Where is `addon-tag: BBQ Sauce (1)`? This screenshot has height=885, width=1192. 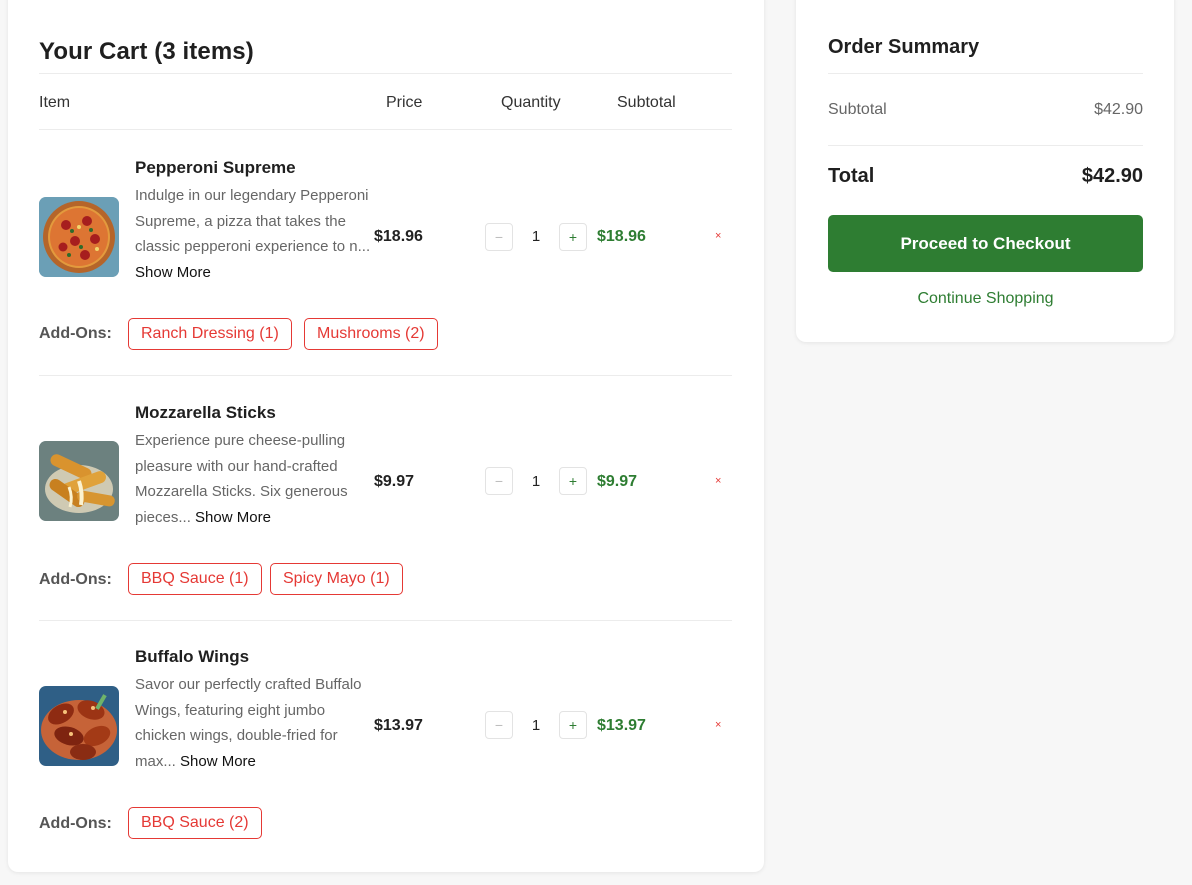
addon-tag: BBQ Sauce (1) is located at coordinates (195, 579).